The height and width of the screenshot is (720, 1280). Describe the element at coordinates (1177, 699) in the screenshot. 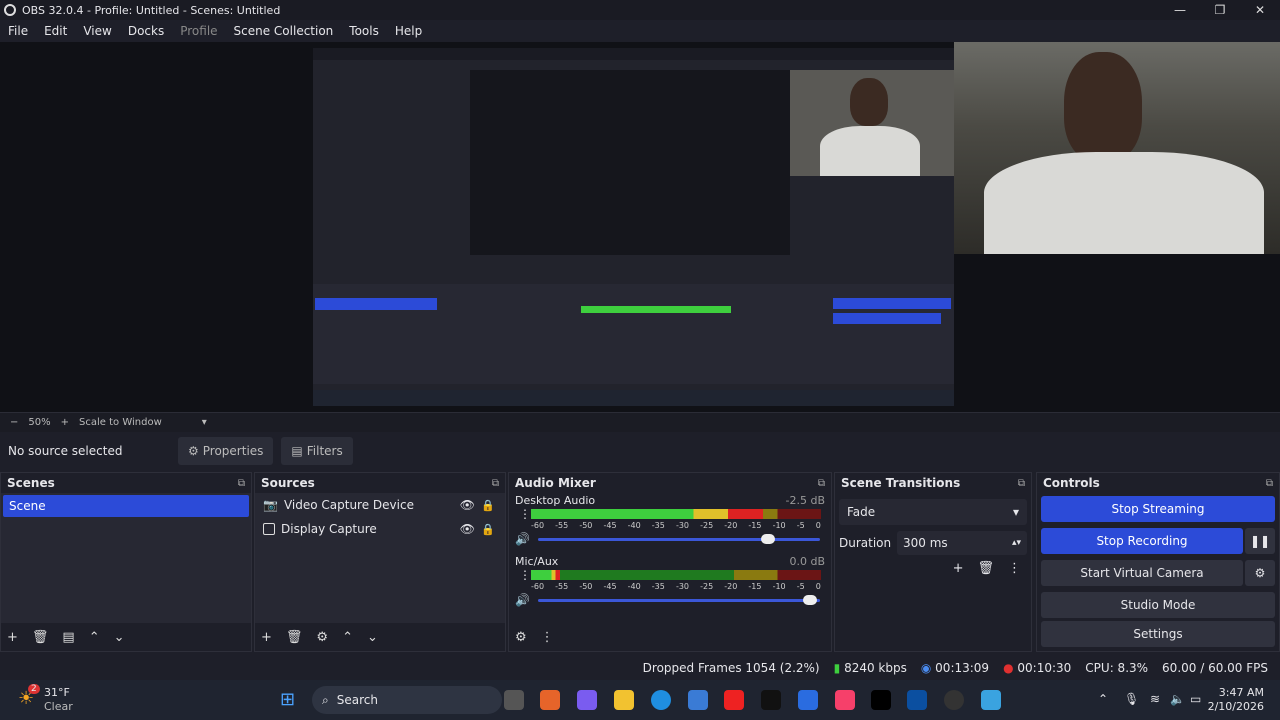

I see `speaker-icon: 🔈` at that location.